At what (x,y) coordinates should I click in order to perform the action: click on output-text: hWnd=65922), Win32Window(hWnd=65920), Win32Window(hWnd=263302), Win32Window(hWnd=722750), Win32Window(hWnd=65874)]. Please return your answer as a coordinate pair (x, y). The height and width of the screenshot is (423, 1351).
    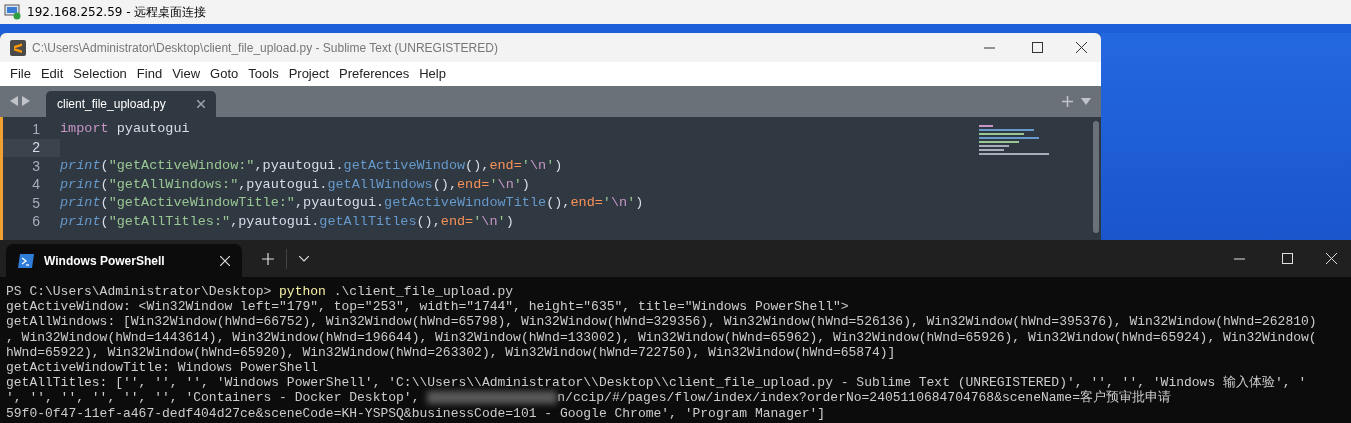
    Looking at the image, I should click on (451, 352).